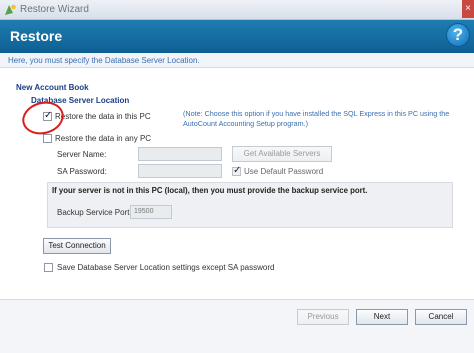 Image resolution: width=474 pixels, height=353 pixels. Describe the element at coordinates (237, 10) in the screenshot. I see `window-titlebar: Restore Wizard ×` at that location.